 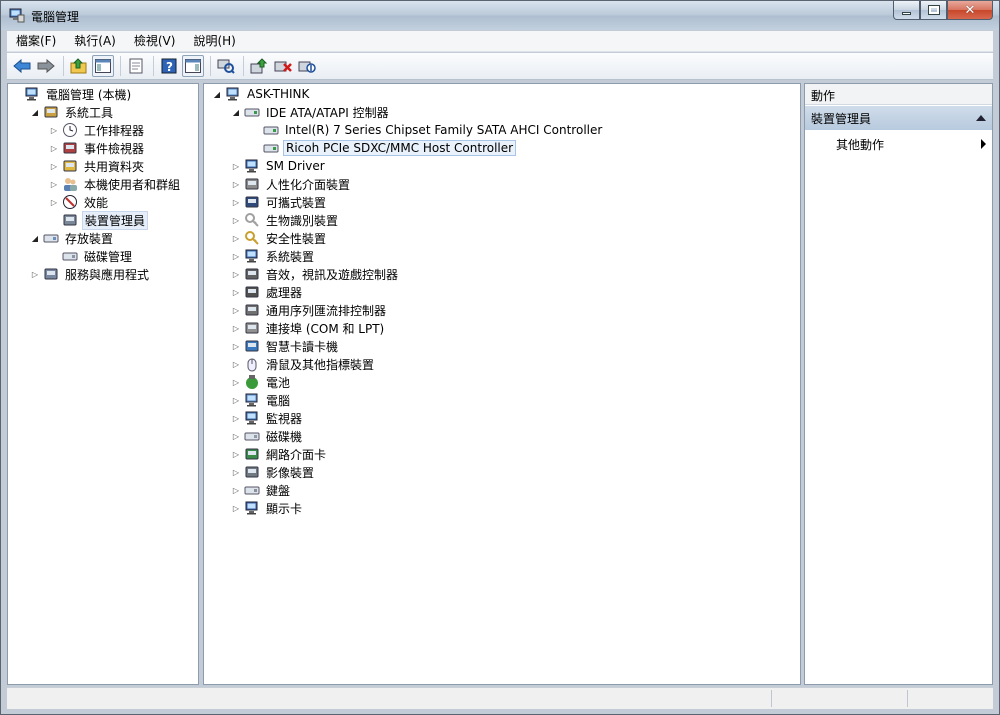 What do you see at coordinates (226, 66) in the screenshot?
I see `scan-hardware-button` at bounding box center [226, 66].